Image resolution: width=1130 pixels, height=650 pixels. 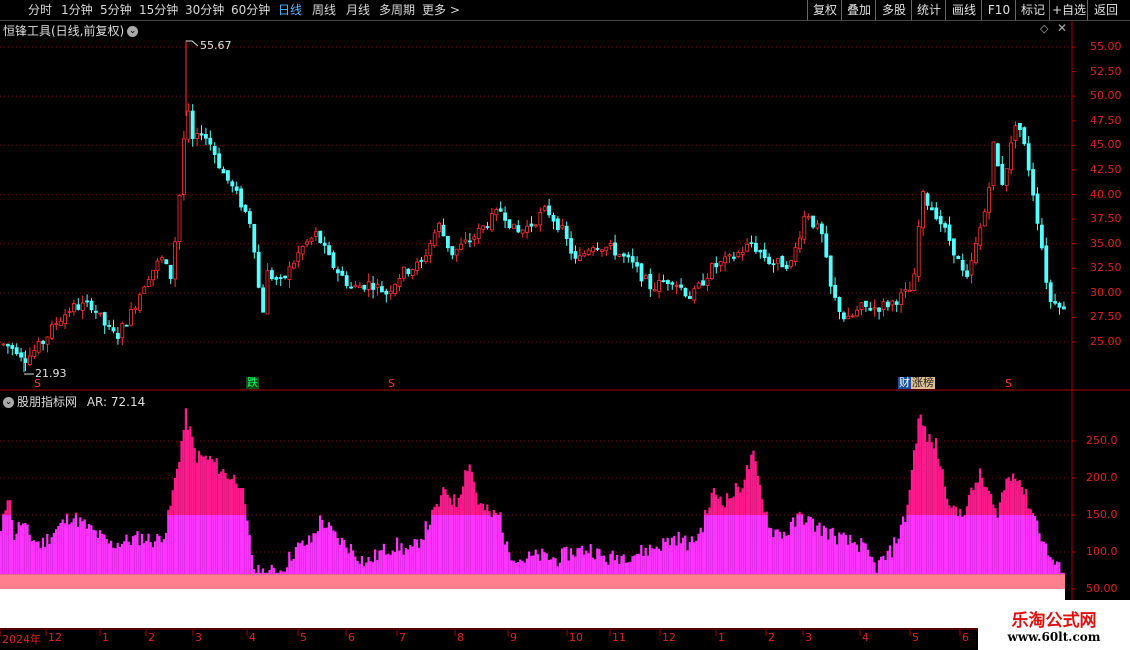 What do you see at coordinates (1044, 28) in the screenshot?
I see `diamond-icon: ◇` at bounding box center [1044, 28].